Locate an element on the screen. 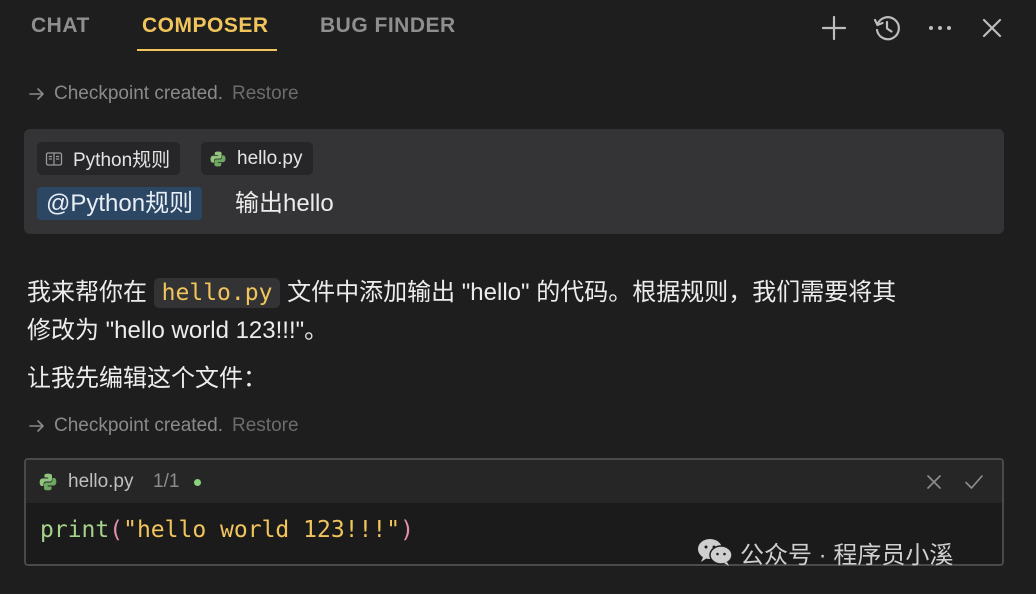 The width and height of the screenshot is (1036, 594). context-pill-label: Python规则 is located at coordinates (122, 160).